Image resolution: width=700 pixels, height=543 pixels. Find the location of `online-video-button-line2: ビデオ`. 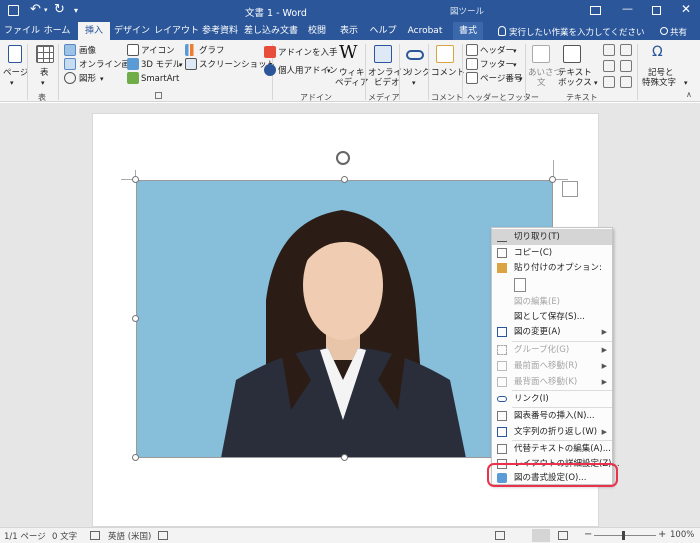

online-video-button-line2: ビデオ is located at coordinates (387, 83).